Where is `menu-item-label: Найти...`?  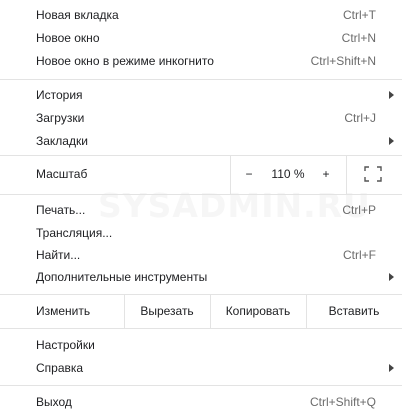
menu-item-label: Найти... is located at coordinates (58, 255).